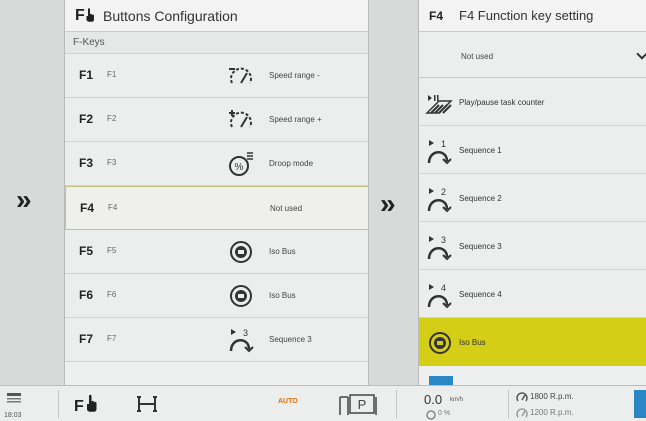 This screenshot has width=646, height=421. What do you see at coordinates (522, 397) in the screenshot?
I see `engine-rpm-icon` at bounding box center [522, 397].